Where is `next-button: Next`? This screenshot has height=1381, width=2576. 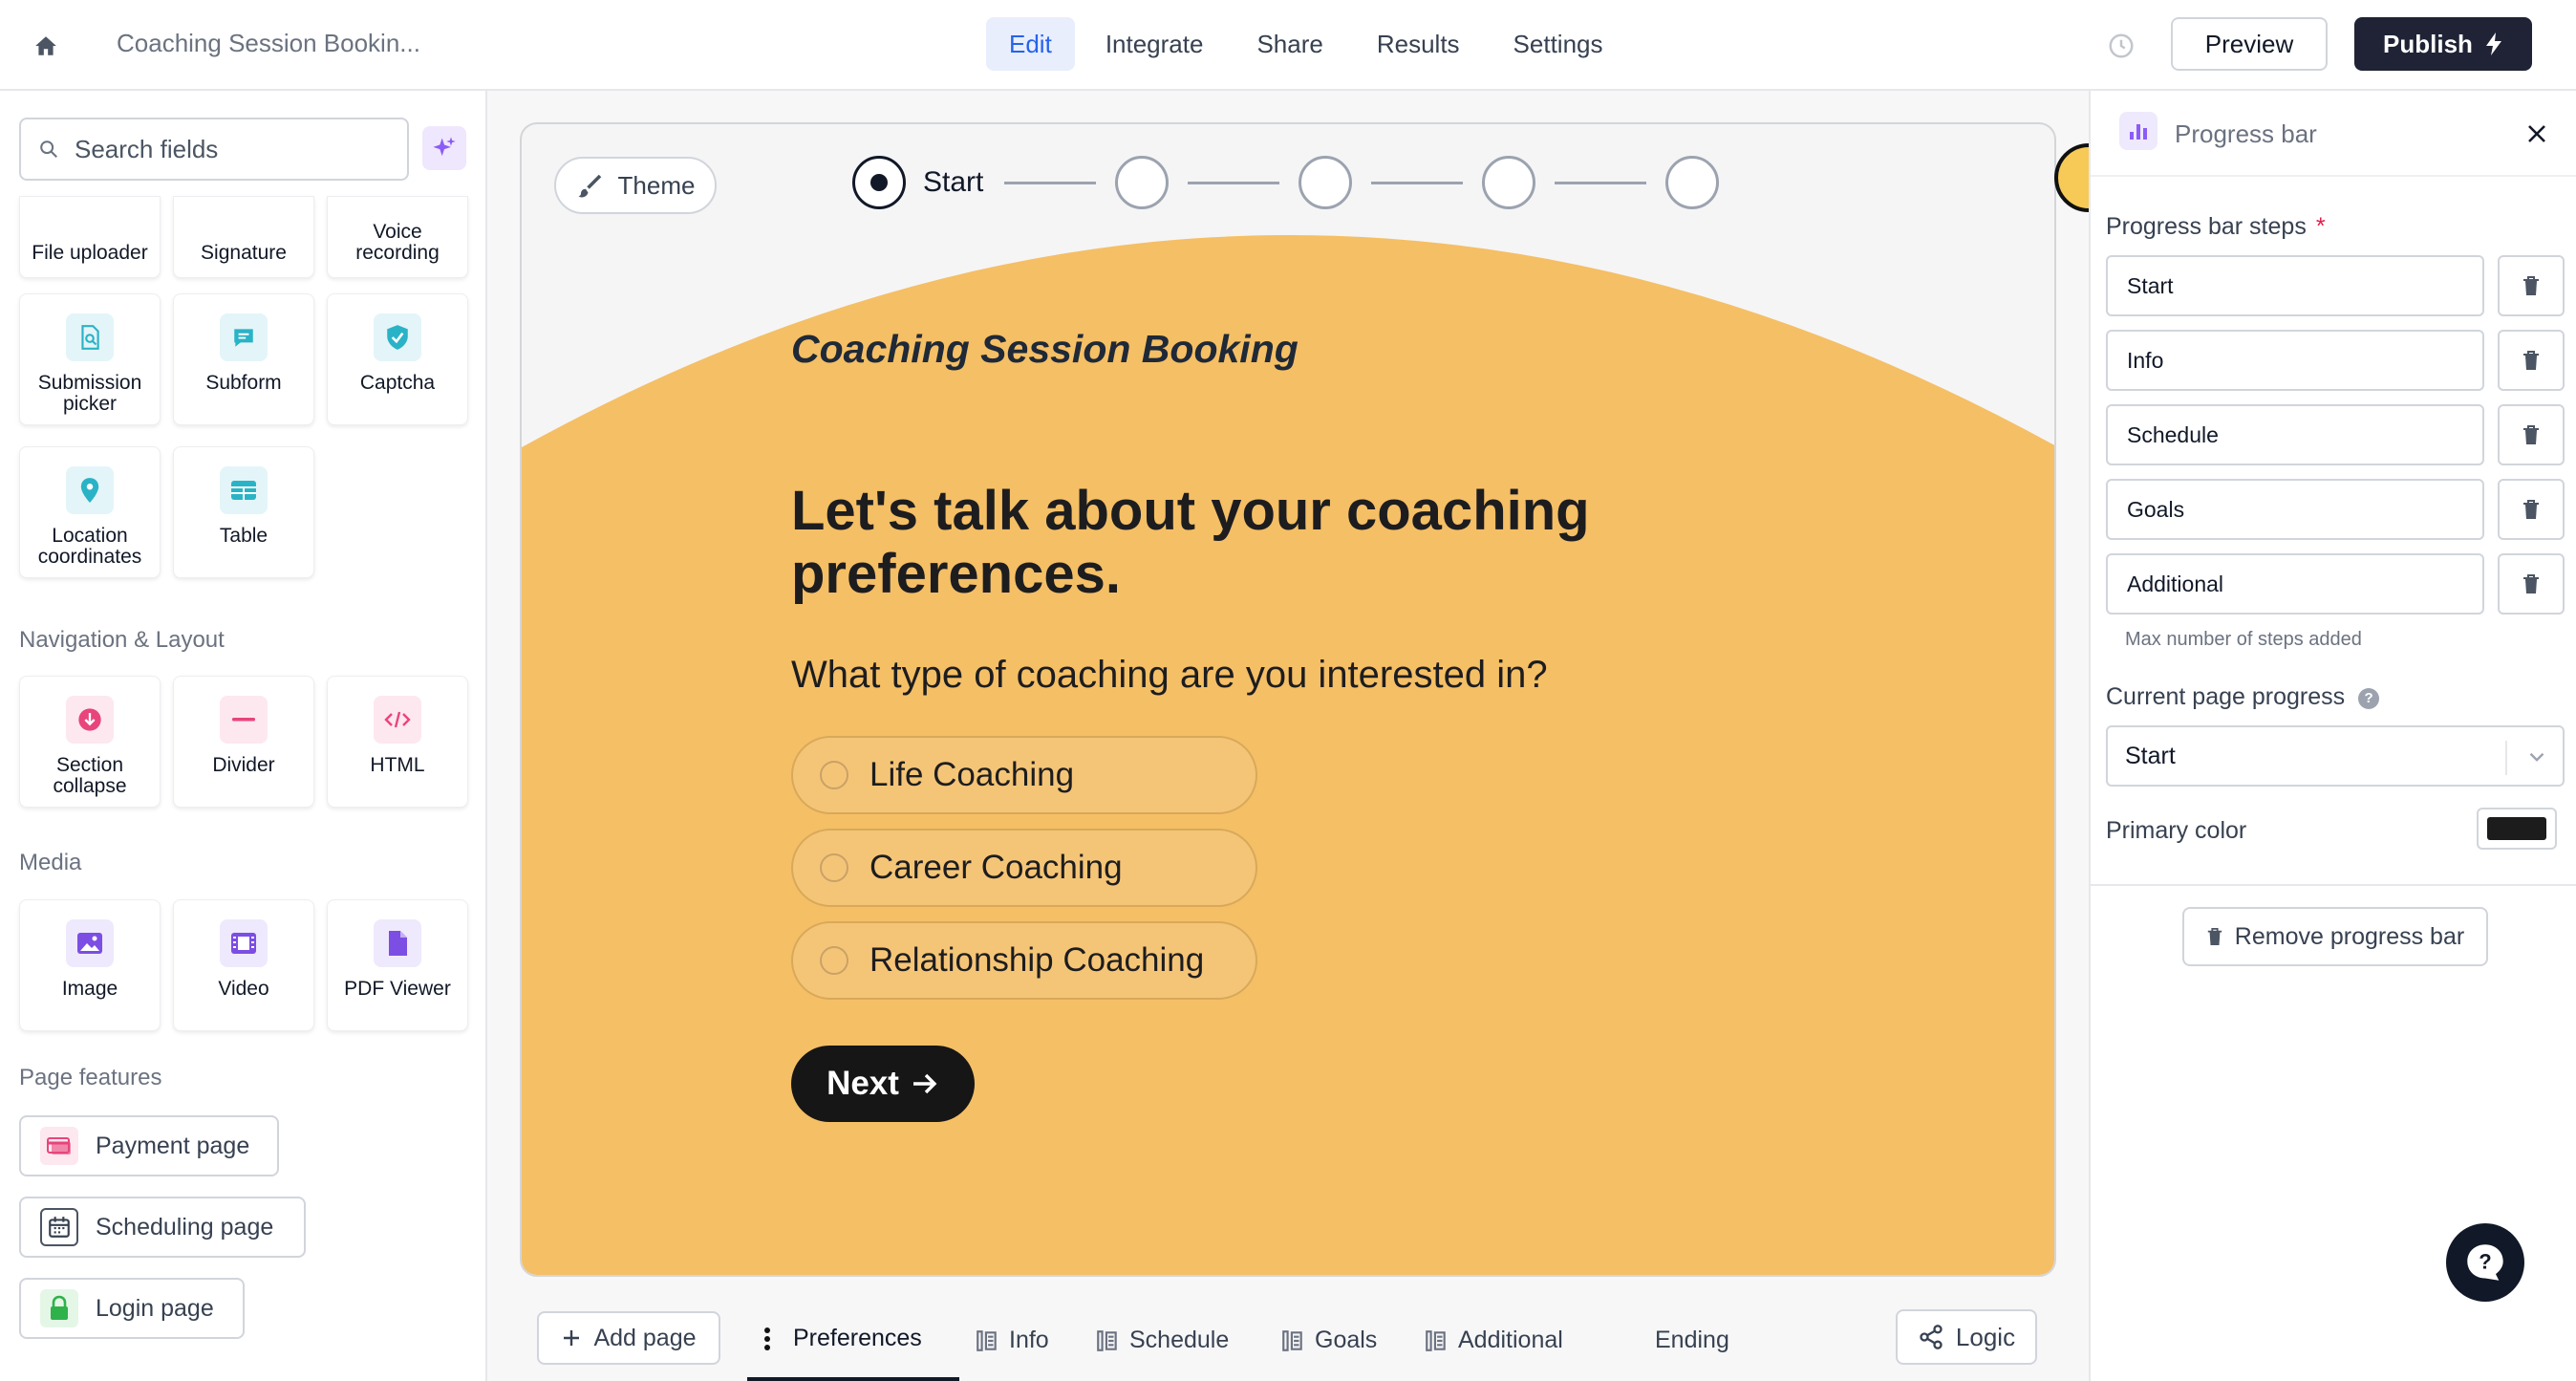 next-button: Next is located at coordinates (883, 1084).